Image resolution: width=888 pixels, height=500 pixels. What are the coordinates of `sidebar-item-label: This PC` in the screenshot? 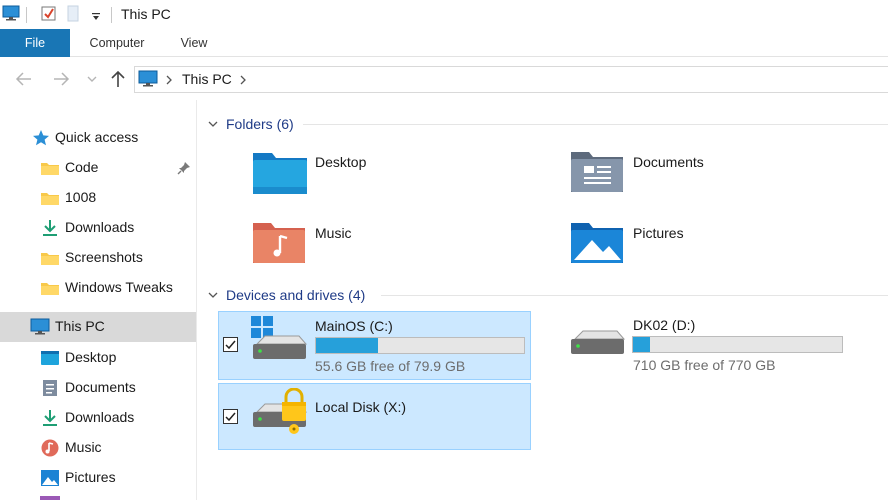 It's located at (80, 326).